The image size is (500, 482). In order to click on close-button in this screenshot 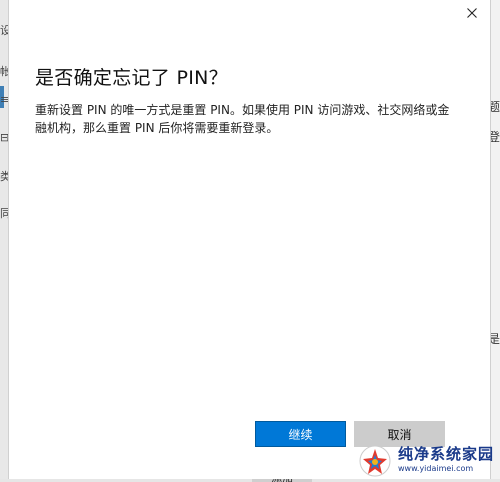, I will do `click(472, 13)`.